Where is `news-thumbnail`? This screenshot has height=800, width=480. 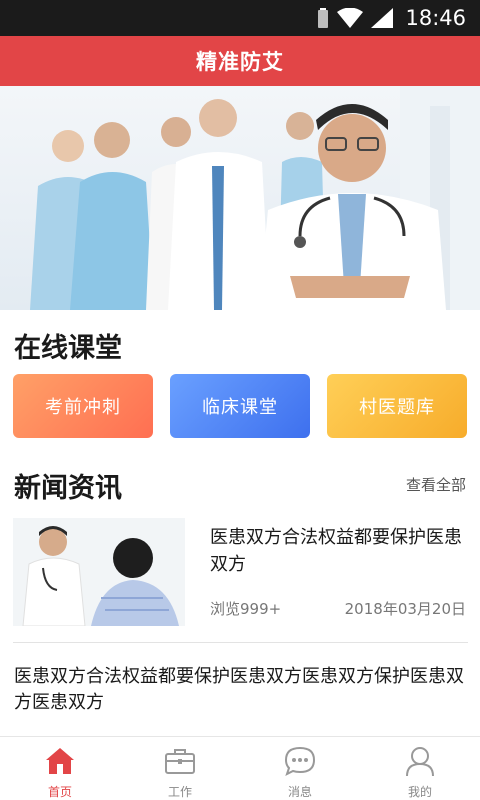 news-thumbnail is located at coordinates (99, 572).